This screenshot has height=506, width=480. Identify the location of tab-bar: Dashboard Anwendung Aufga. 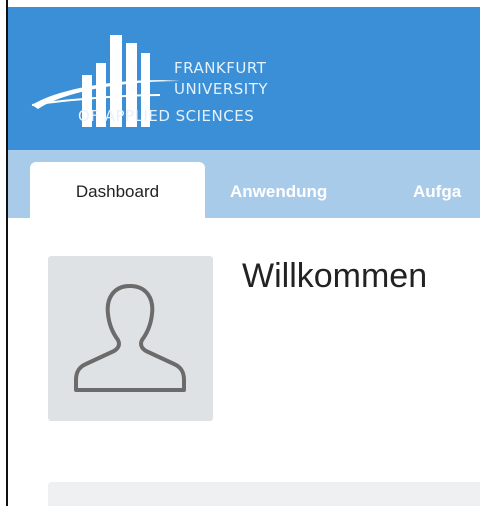
(244, 184).